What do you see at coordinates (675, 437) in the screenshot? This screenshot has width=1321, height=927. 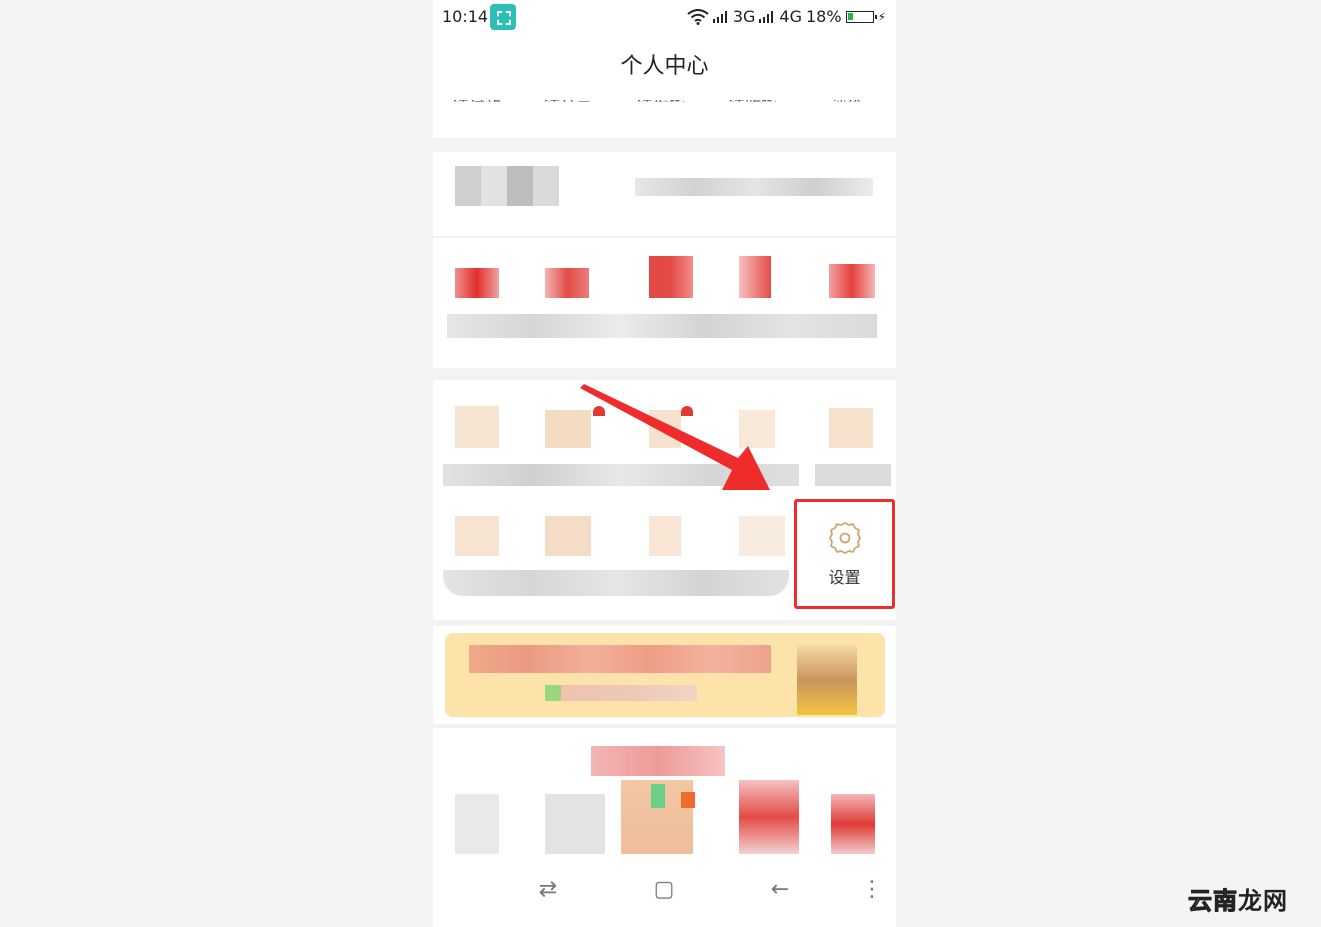 I see `arrow-icon` at bounding box center [675, 437].